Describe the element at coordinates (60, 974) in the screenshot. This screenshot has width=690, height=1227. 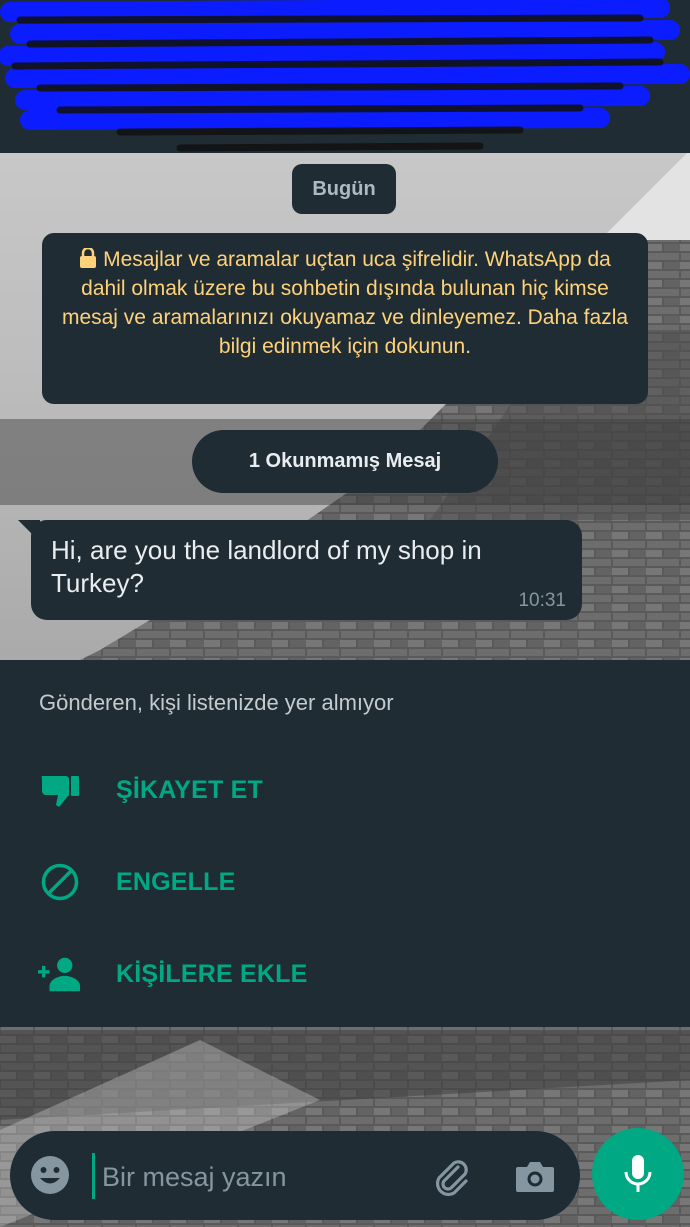
I see `add-contact-icon` at that location.